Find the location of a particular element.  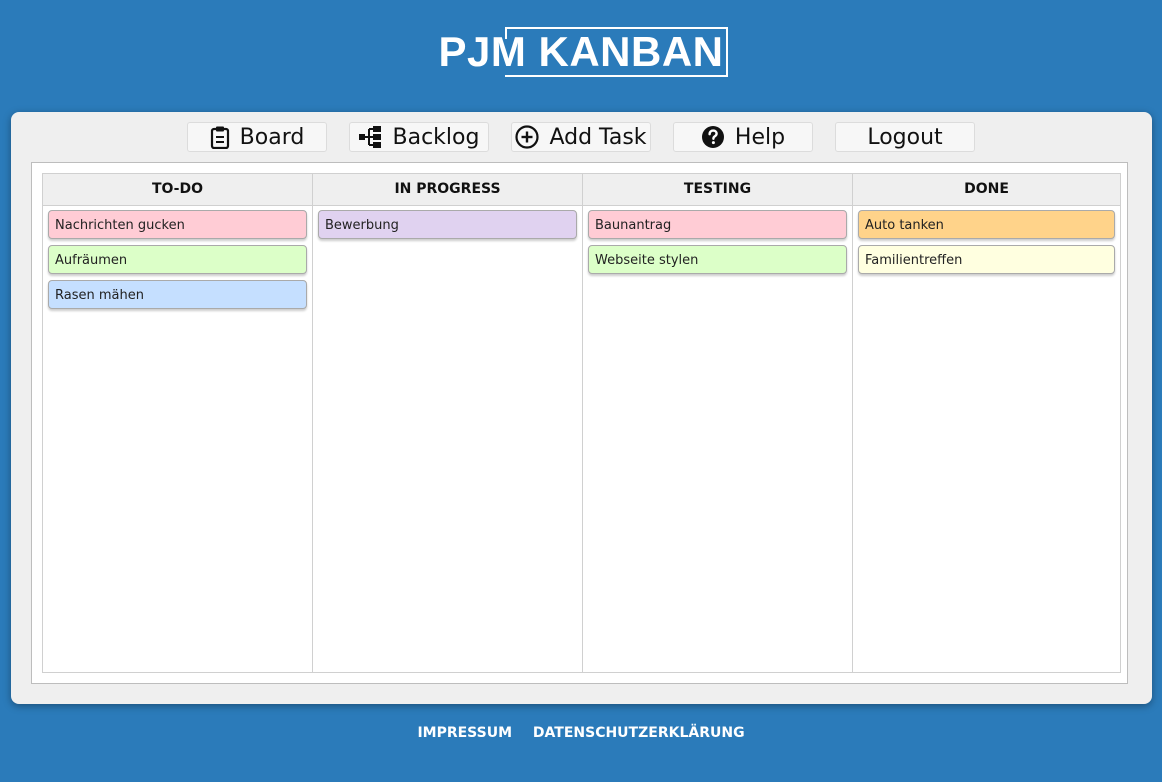

footer: IMPRESSUM DATENSCHUTZERKLÄRUNG is located at coordinates (581, 733).